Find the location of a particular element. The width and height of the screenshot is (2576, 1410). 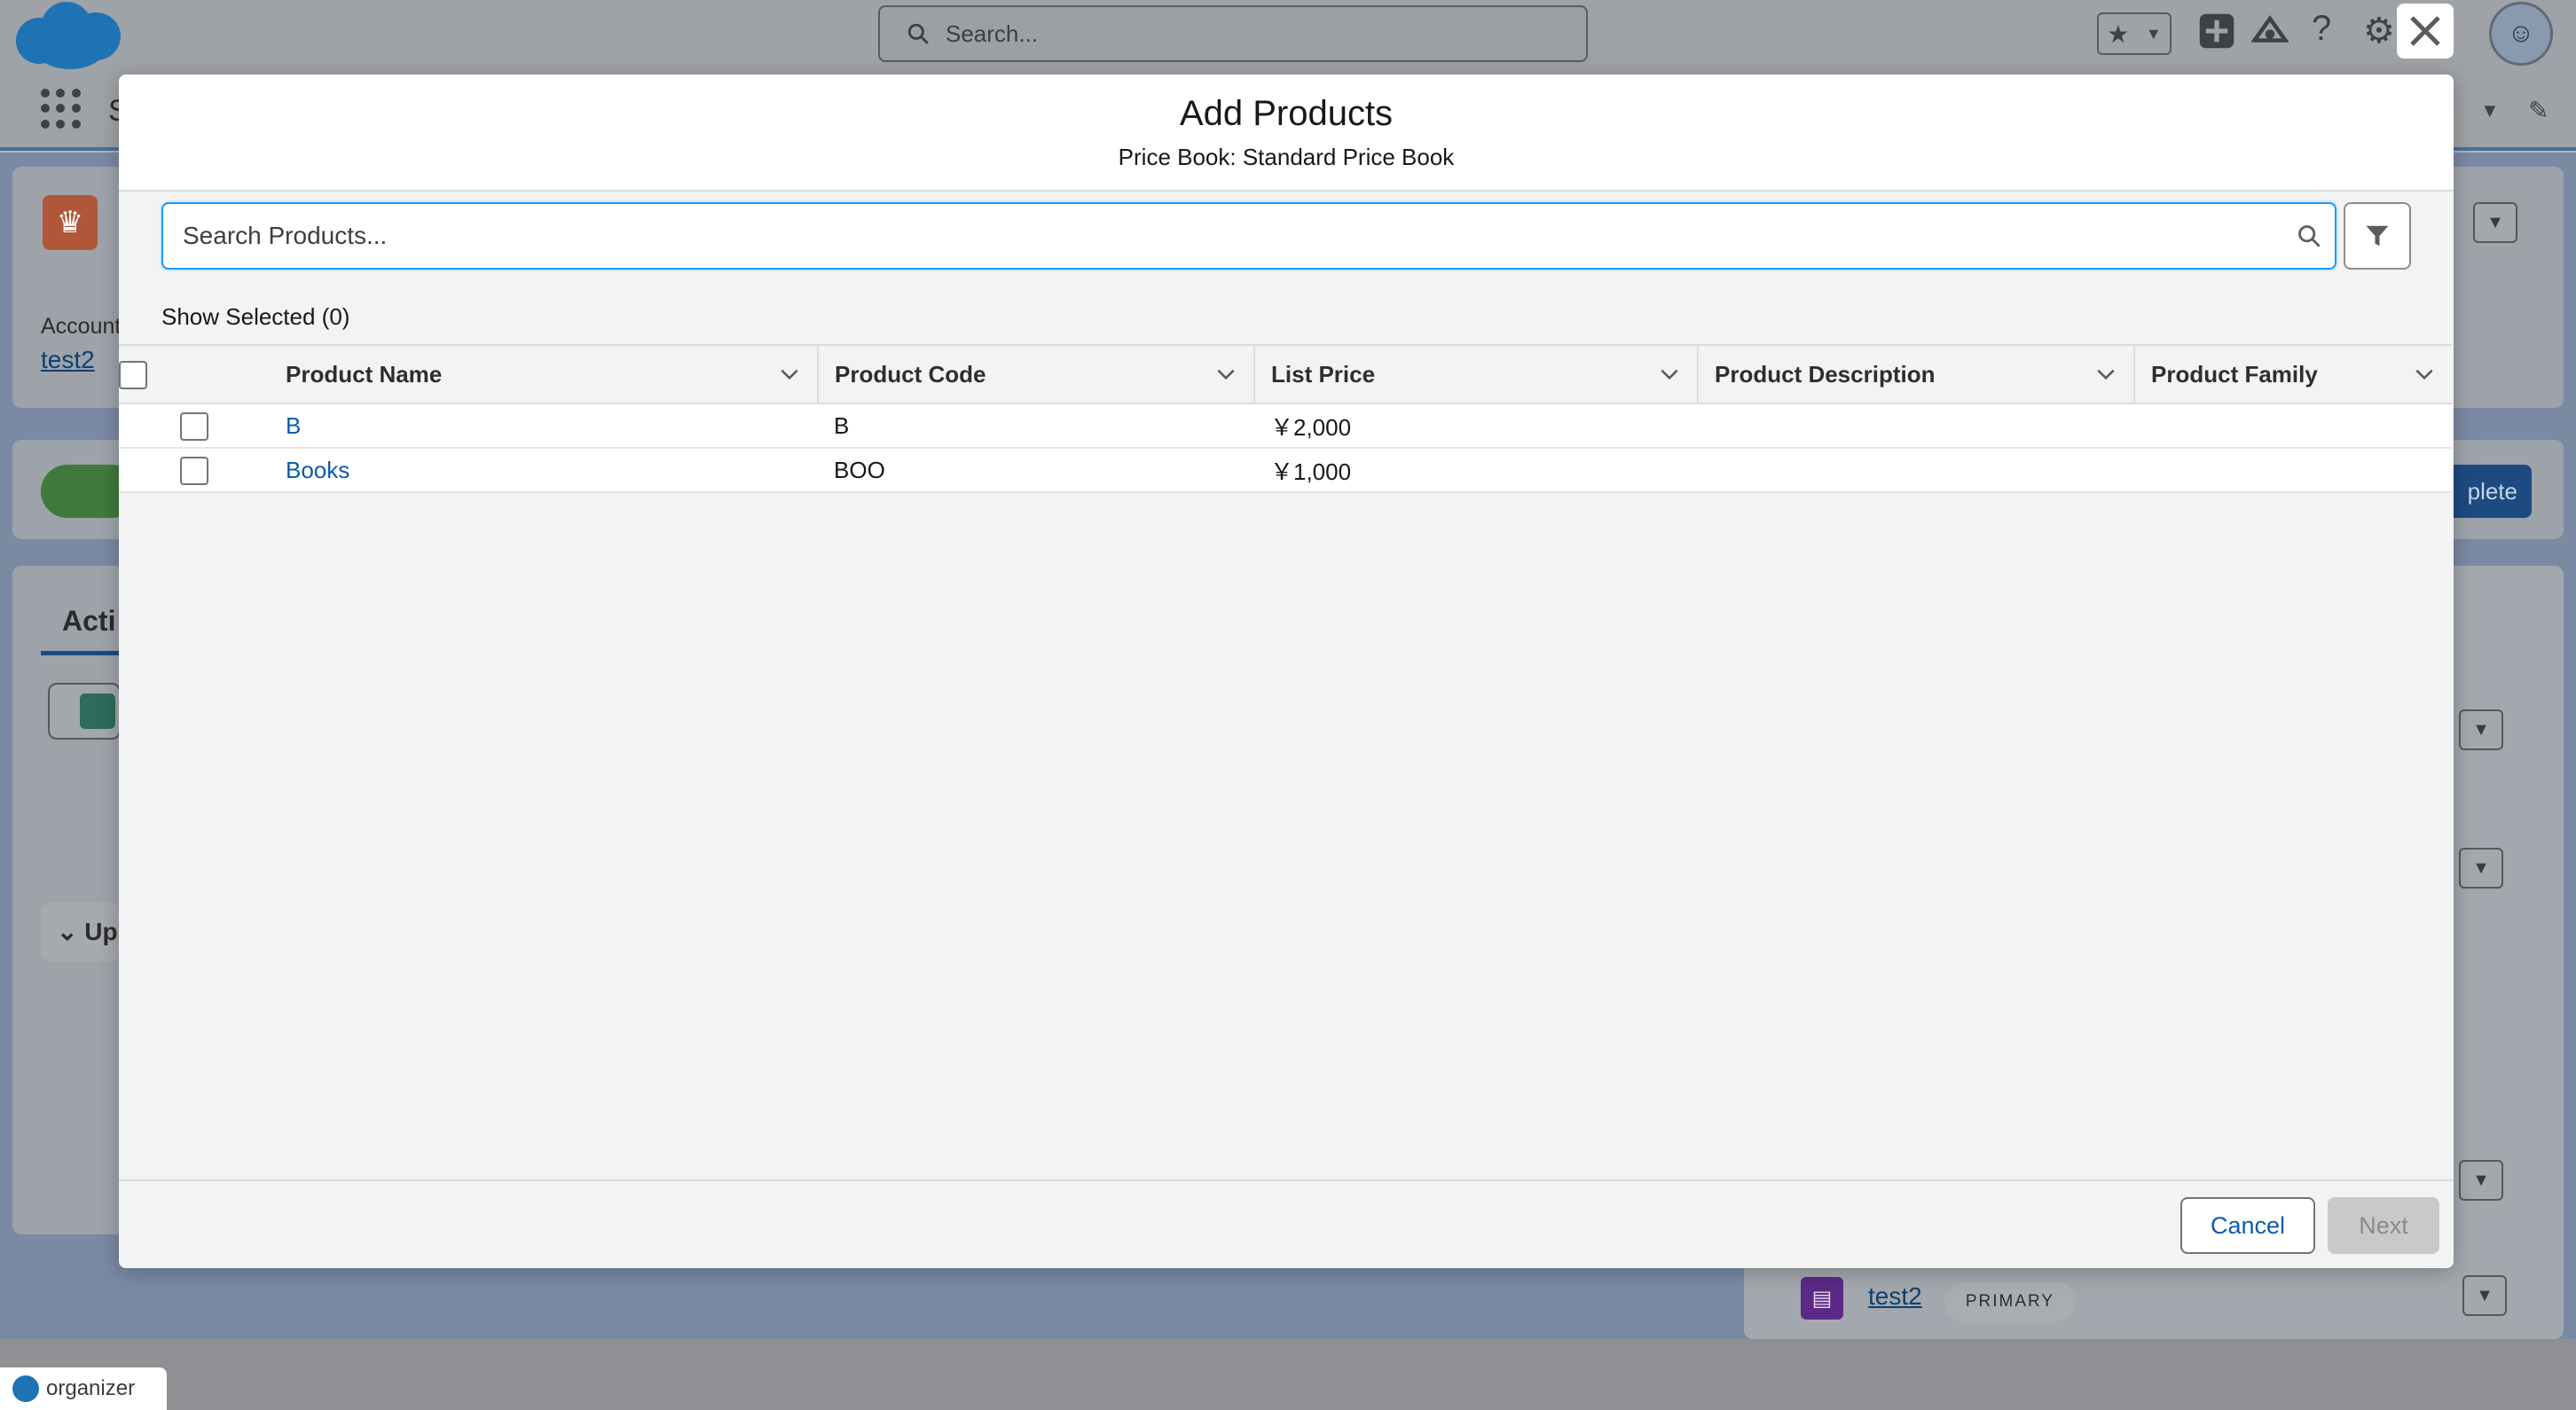

app-launcher-icon is located at coordinates (61, 109).